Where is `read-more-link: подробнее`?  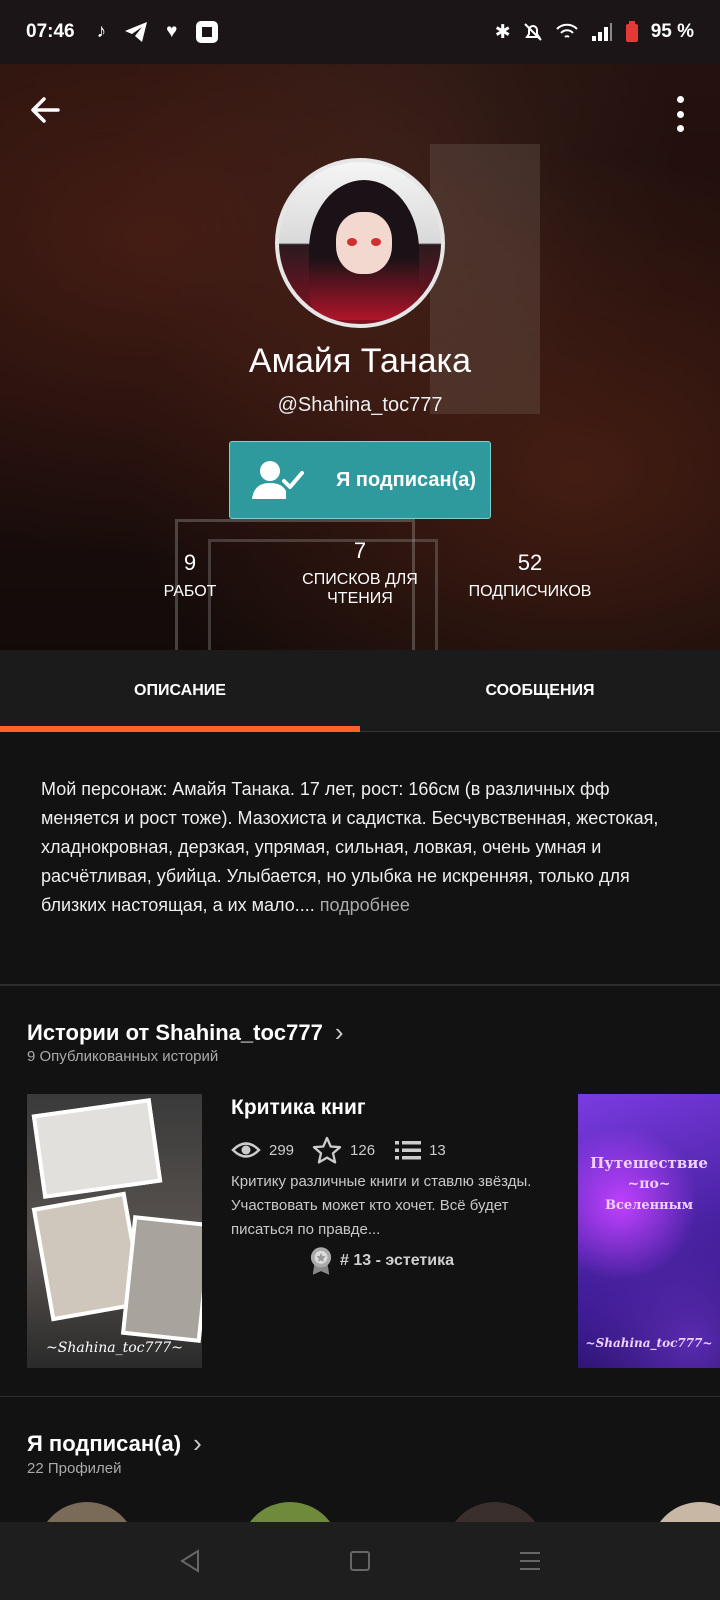
read-more-link: подробнее is located at coordinates (365, 905).